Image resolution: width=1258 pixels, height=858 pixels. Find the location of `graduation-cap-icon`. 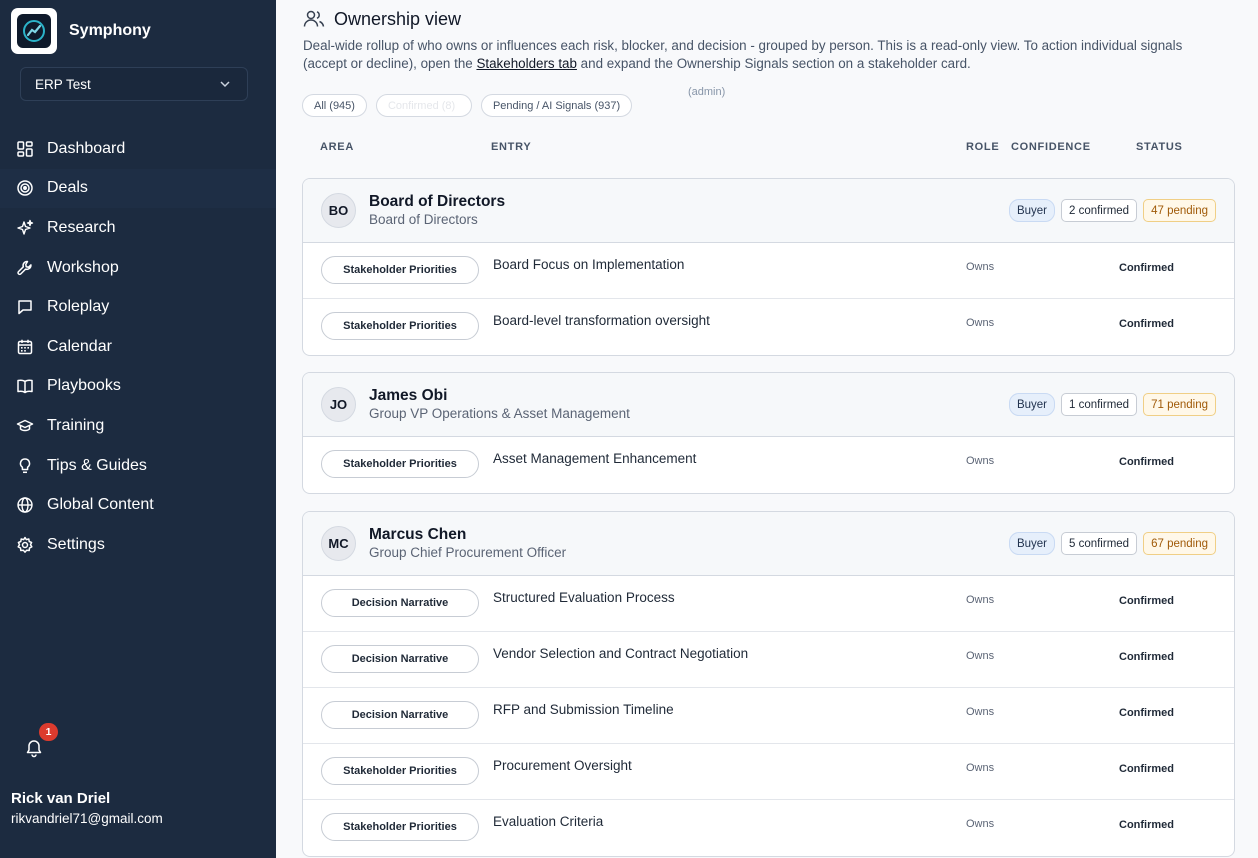

graduation-cap-icon is located at coordinates (25, 425).